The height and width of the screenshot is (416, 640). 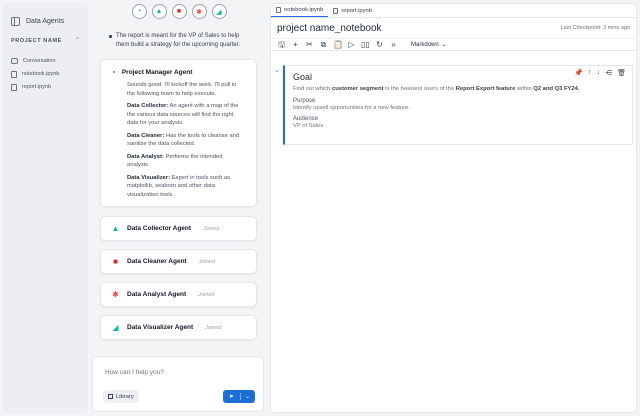 What do you see at coordinates (157, 72) in the screenshot?
I see `pm-name: Project Manager Agent` at bounding box center [157, 72].